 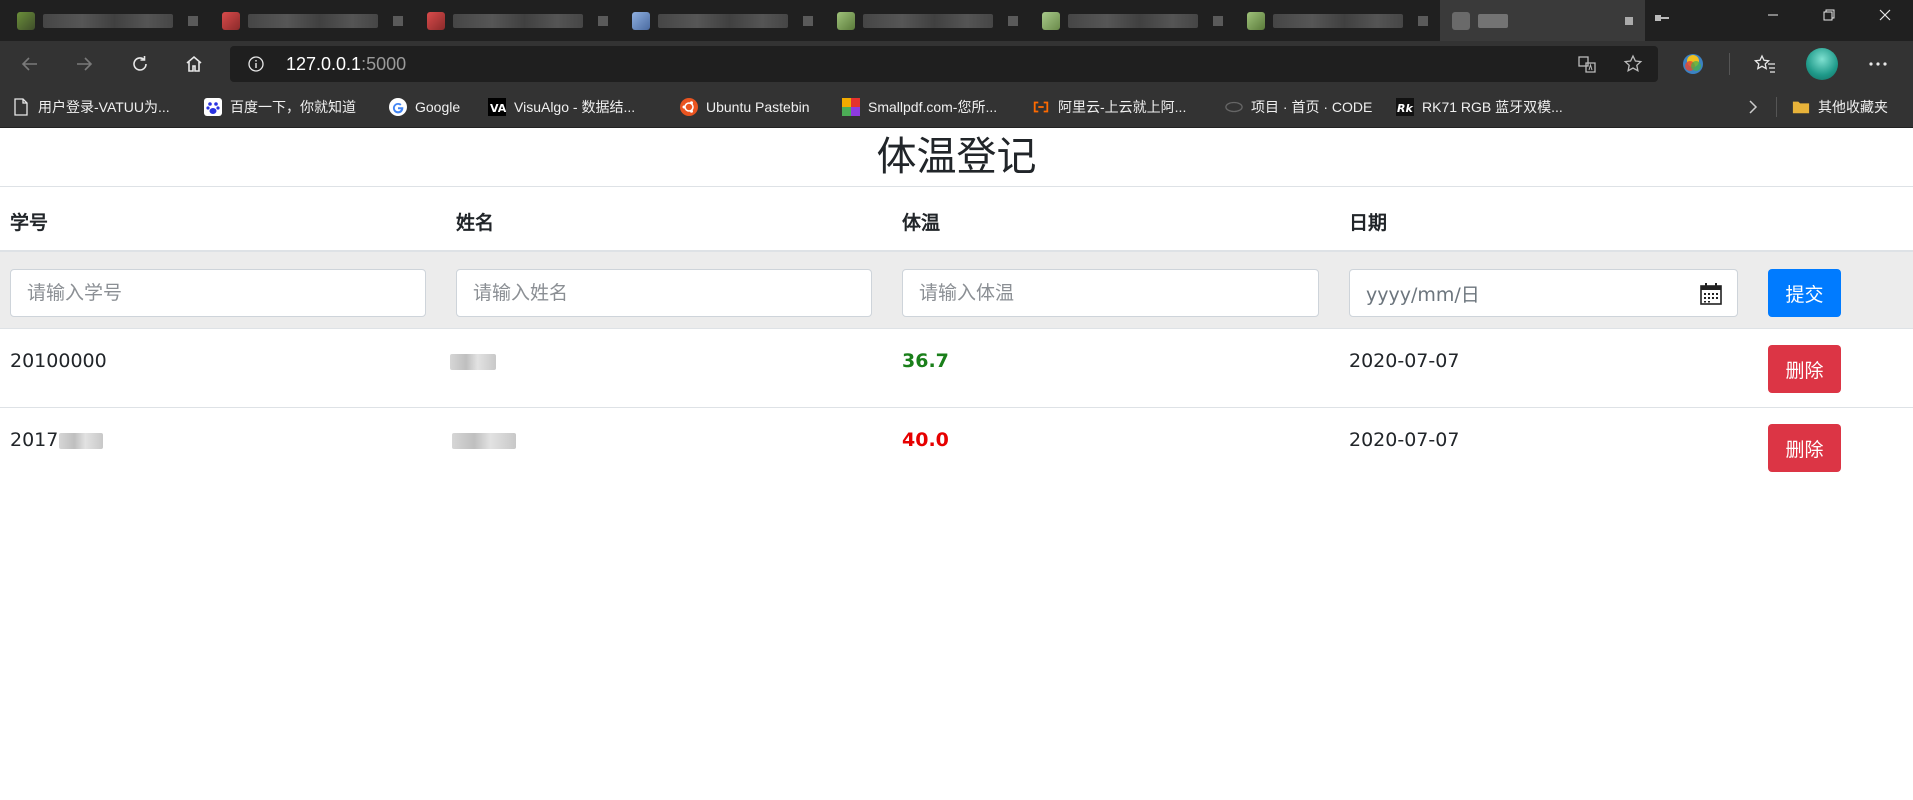 I want to click on redacted-id-suffix, so click(x=81, y=440).